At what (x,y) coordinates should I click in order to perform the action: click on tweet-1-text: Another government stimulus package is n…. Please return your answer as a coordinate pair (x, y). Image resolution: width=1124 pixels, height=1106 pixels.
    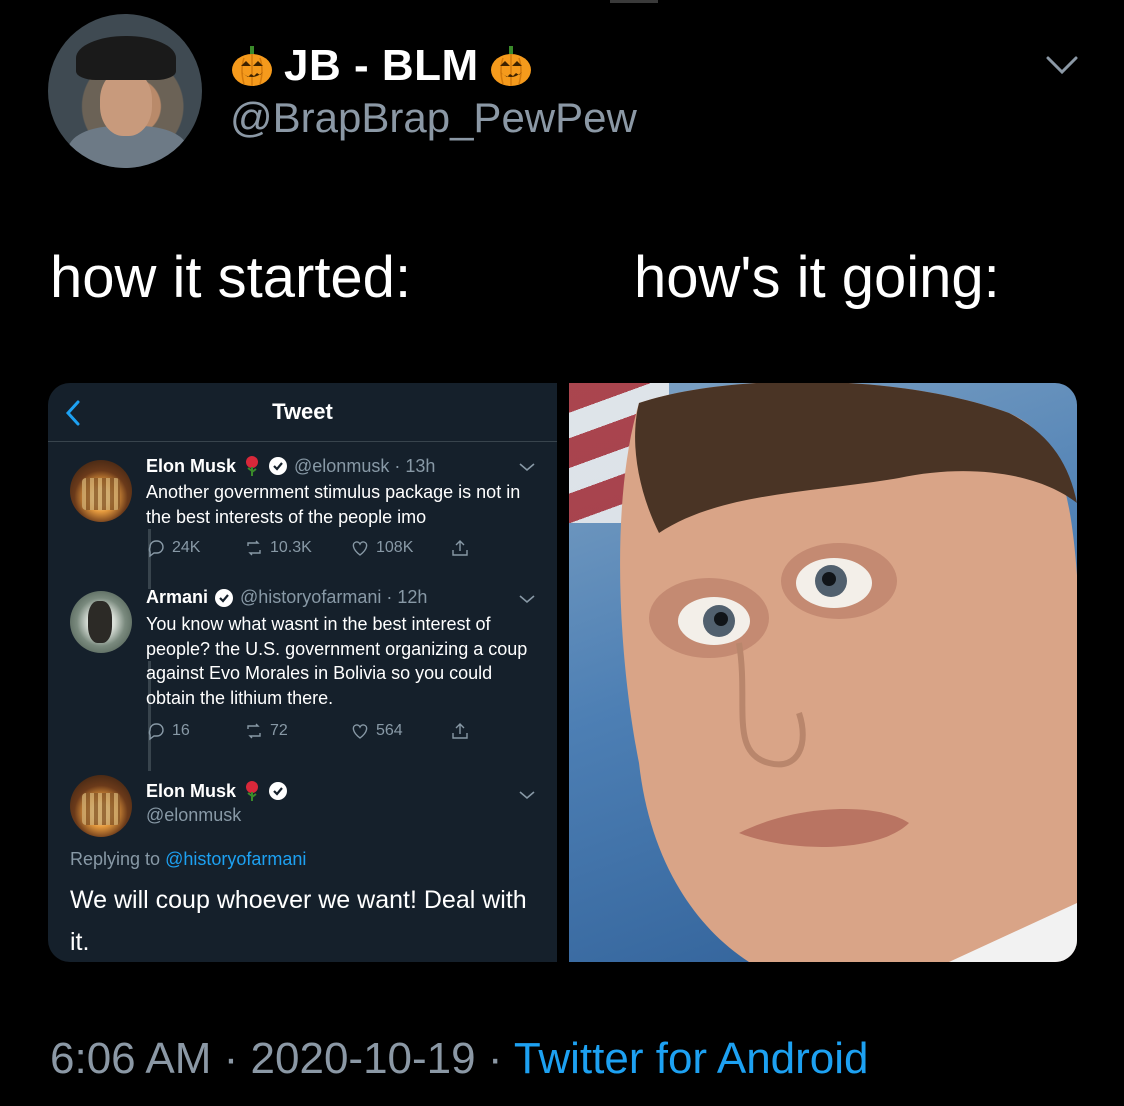
    Looking at the image, I should click on (333, 504).